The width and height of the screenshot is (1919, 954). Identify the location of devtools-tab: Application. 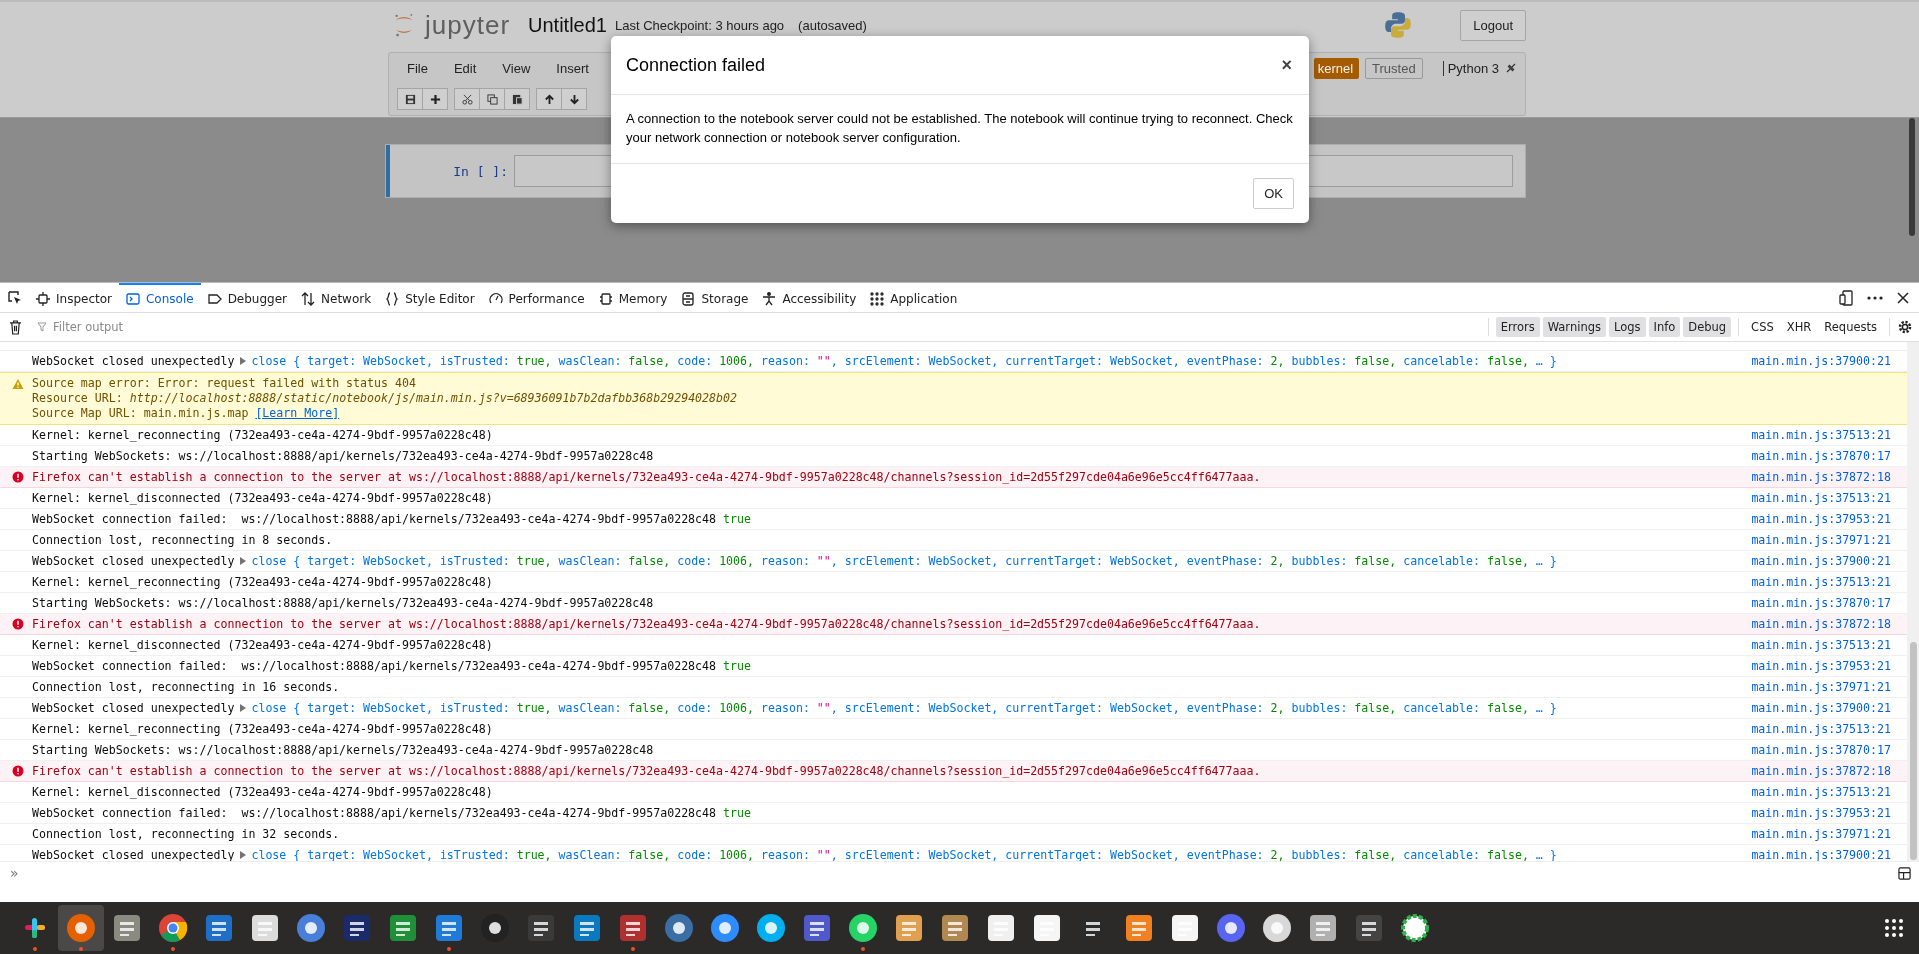
(914, 297).